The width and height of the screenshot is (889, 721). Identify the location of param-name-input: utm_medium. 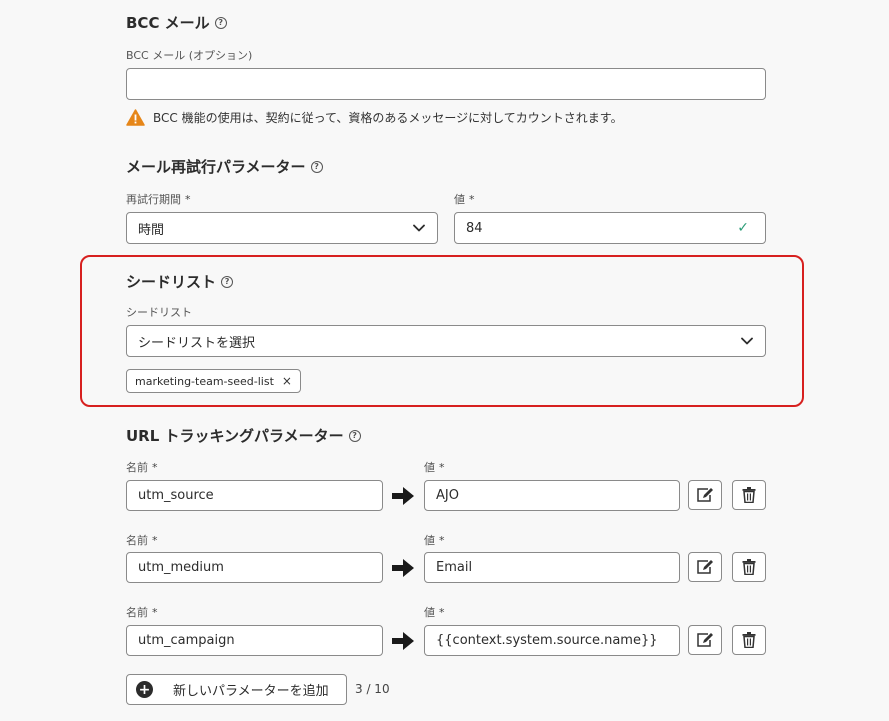
(254, 567).